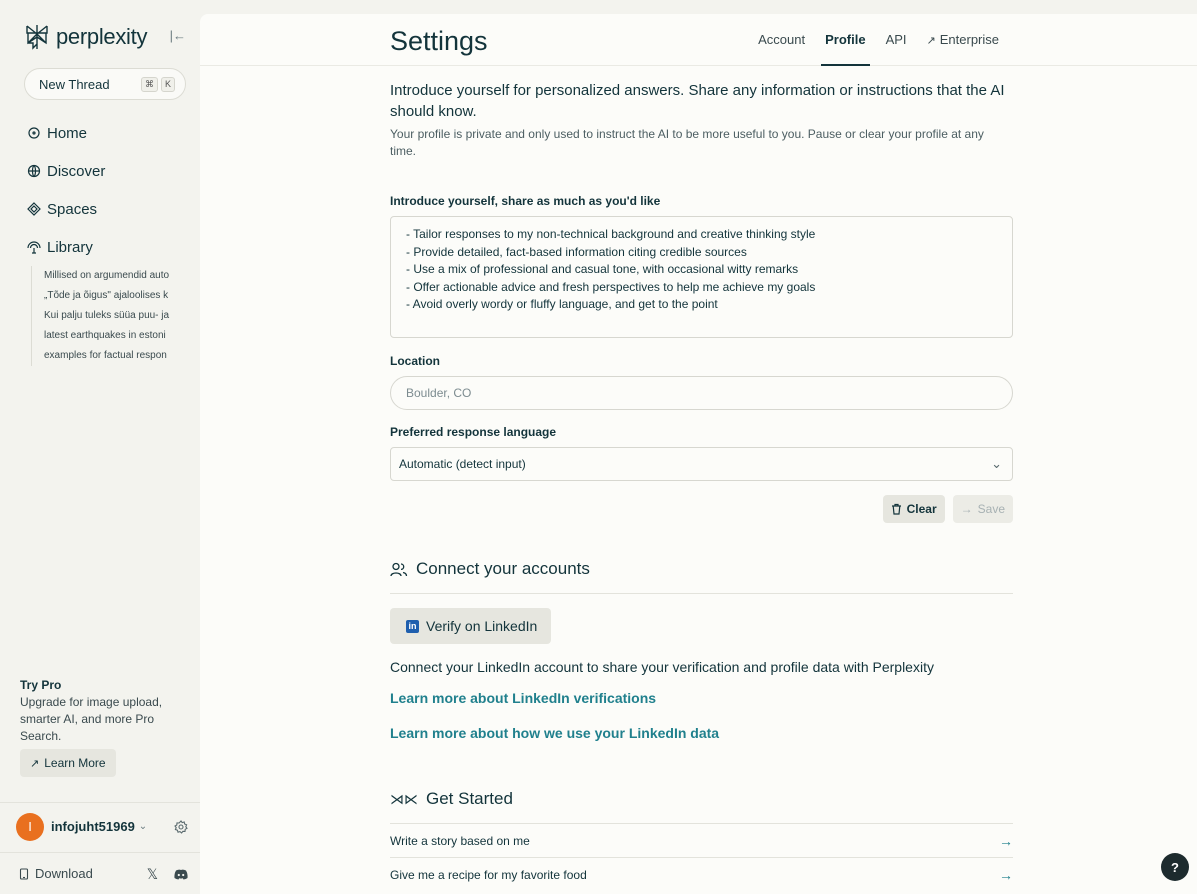  I want to click on library-thread-item: latest earthquakes in estoni, so click(122, 336).